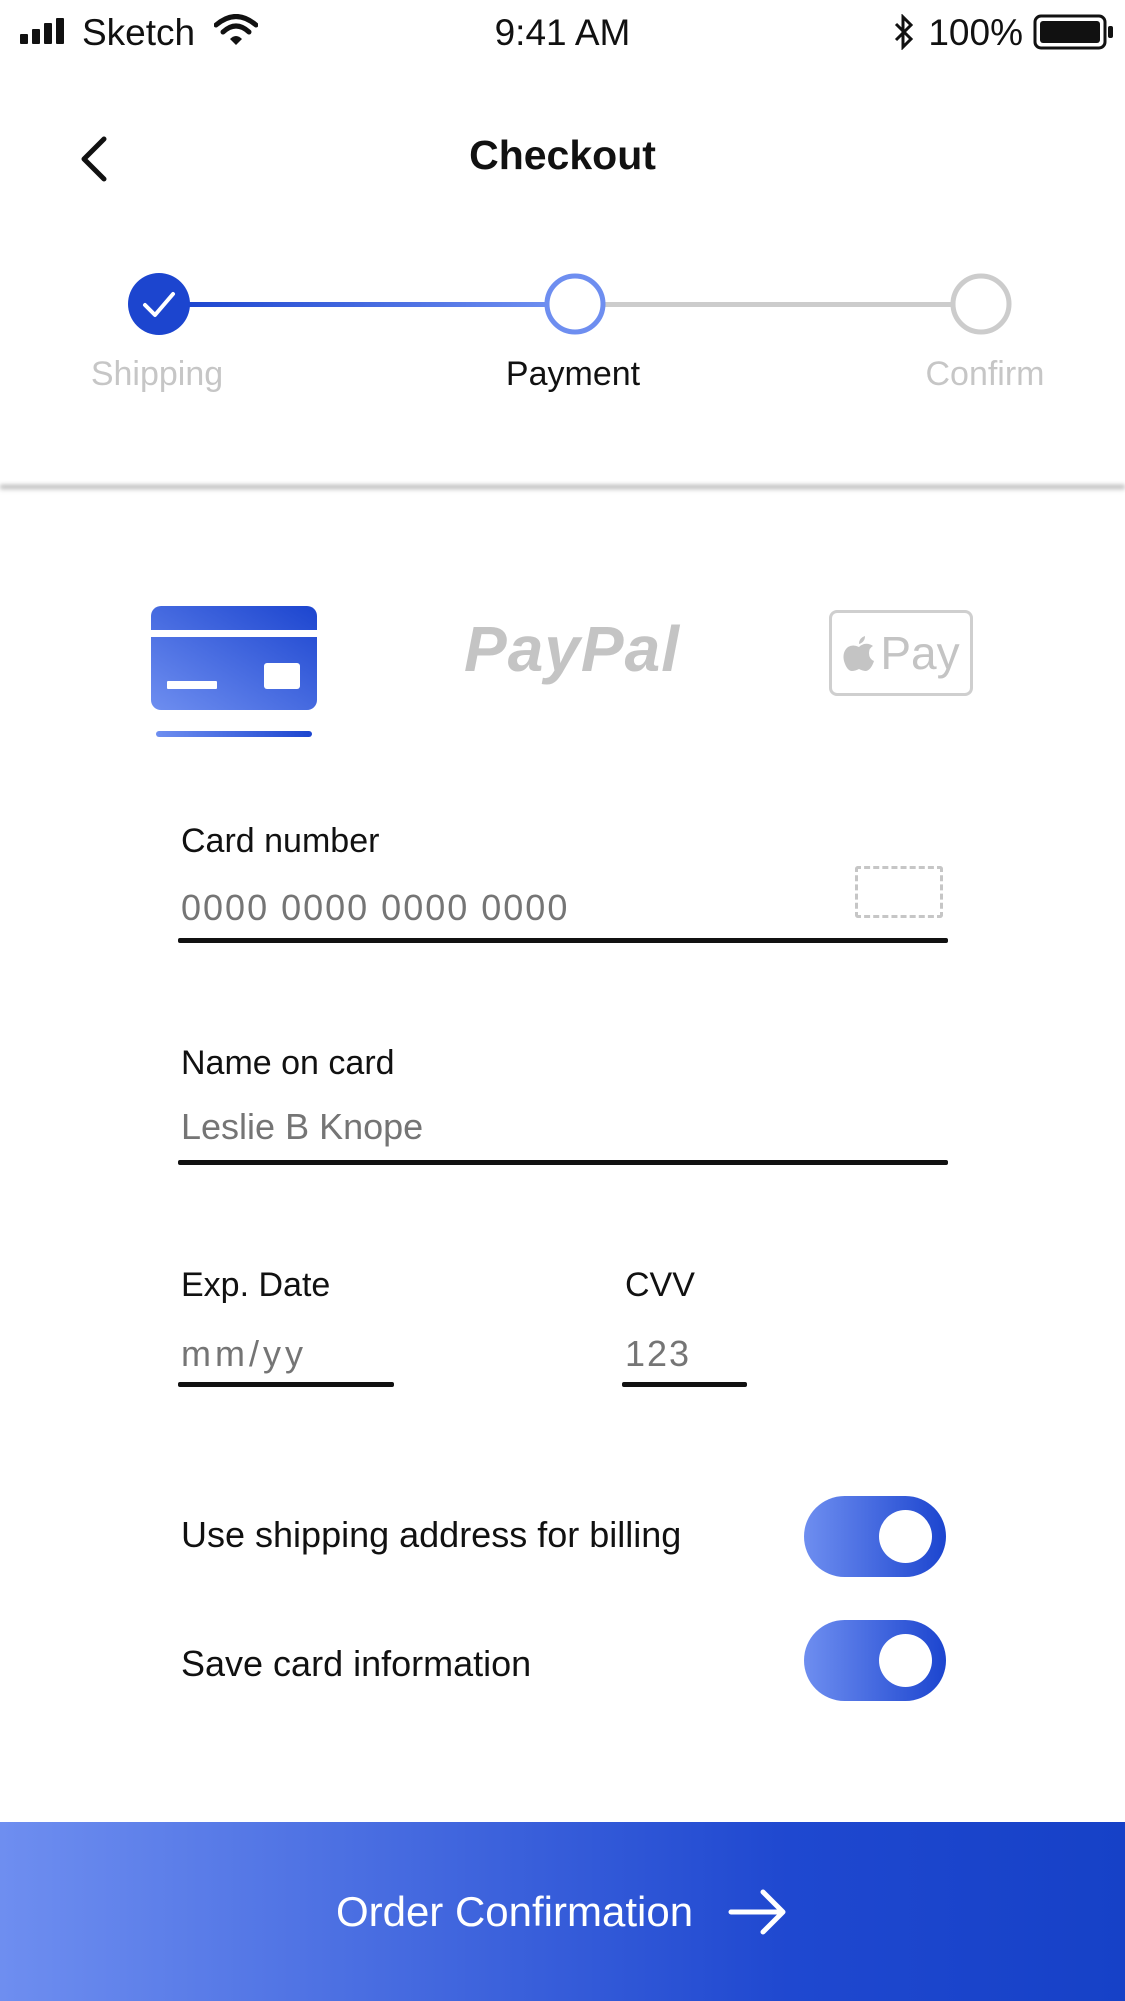  I want to click on payment-method-paypal: PayPal, so click(572, 649).